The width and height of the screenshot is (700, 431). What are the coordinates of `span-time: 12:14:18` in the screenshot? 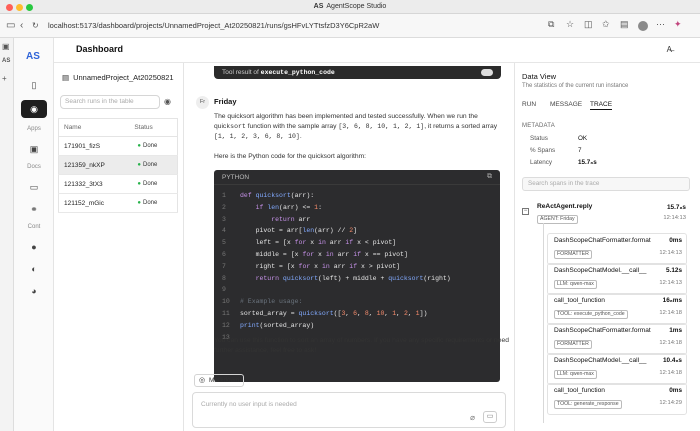 It's located at (670, 343).